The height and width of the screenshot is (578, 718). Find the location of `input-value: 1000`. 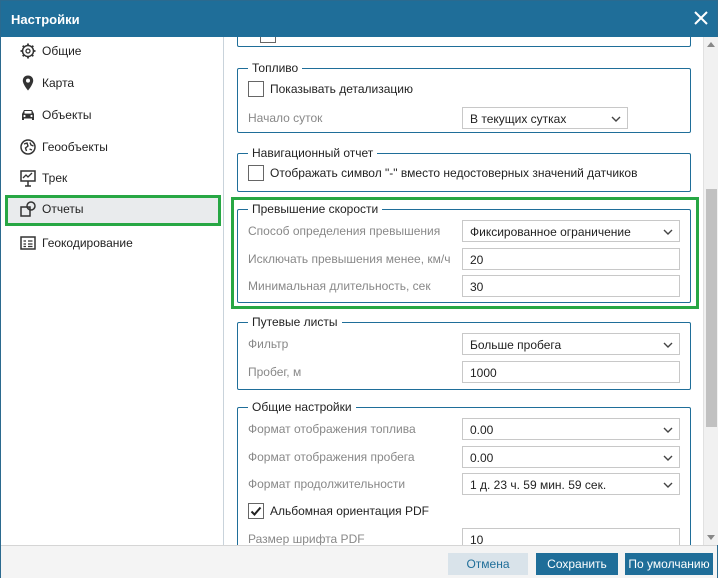

input-value: 1000 is located at coordinates (483, 373).